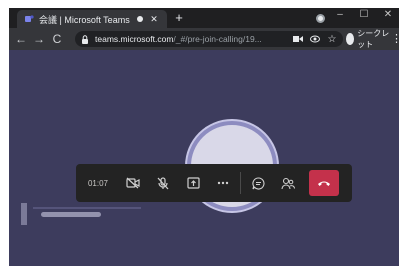 This screenshot has height=276, width=408. Describe the element at coordinates (320, 18) in the screenshot. I see `media-indicator-icon` at that location.